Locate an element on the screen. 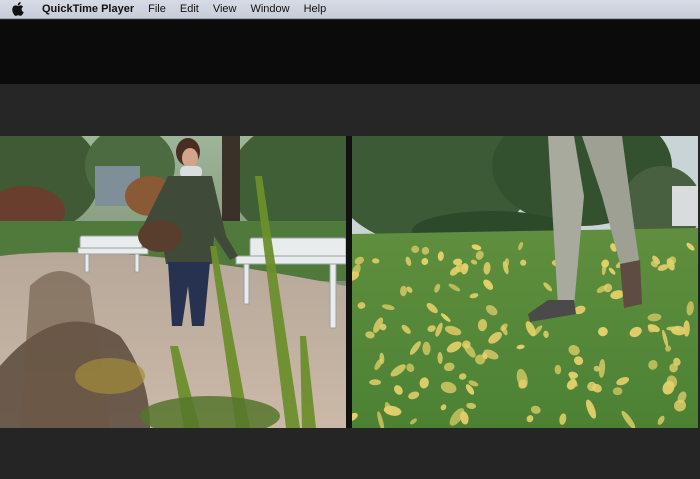 The image size is (700, 479). menu-app-name: QuickTime Player is located at coordinates (89, 9).